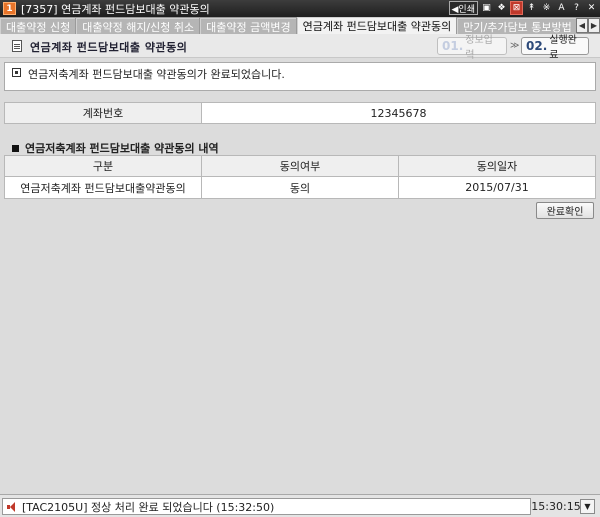 The height and width of the screenshot is (517, 600). What do you see at coordinates (576, 8) in the screenshot?
I see `help-icon: ?` at bounding box center [576, 8].